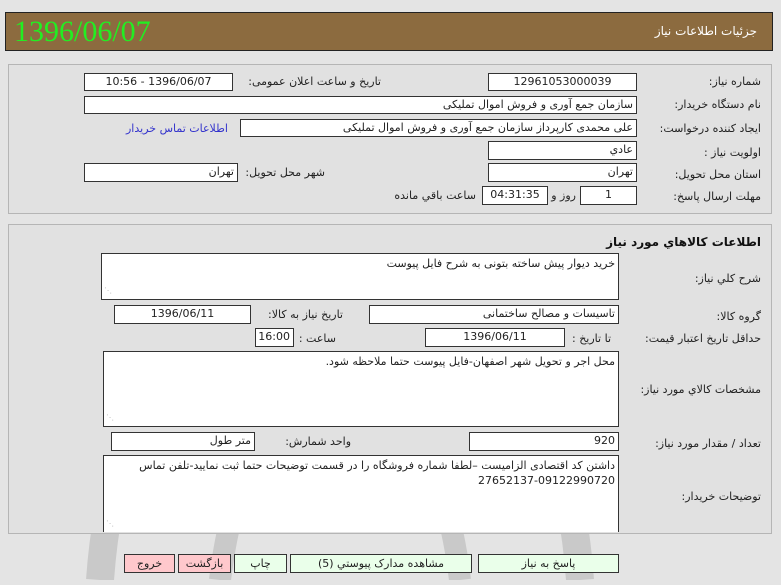  I want to click on announce-label: تاریخ و ساعت اعلان عمومی:, so click(314, 81).